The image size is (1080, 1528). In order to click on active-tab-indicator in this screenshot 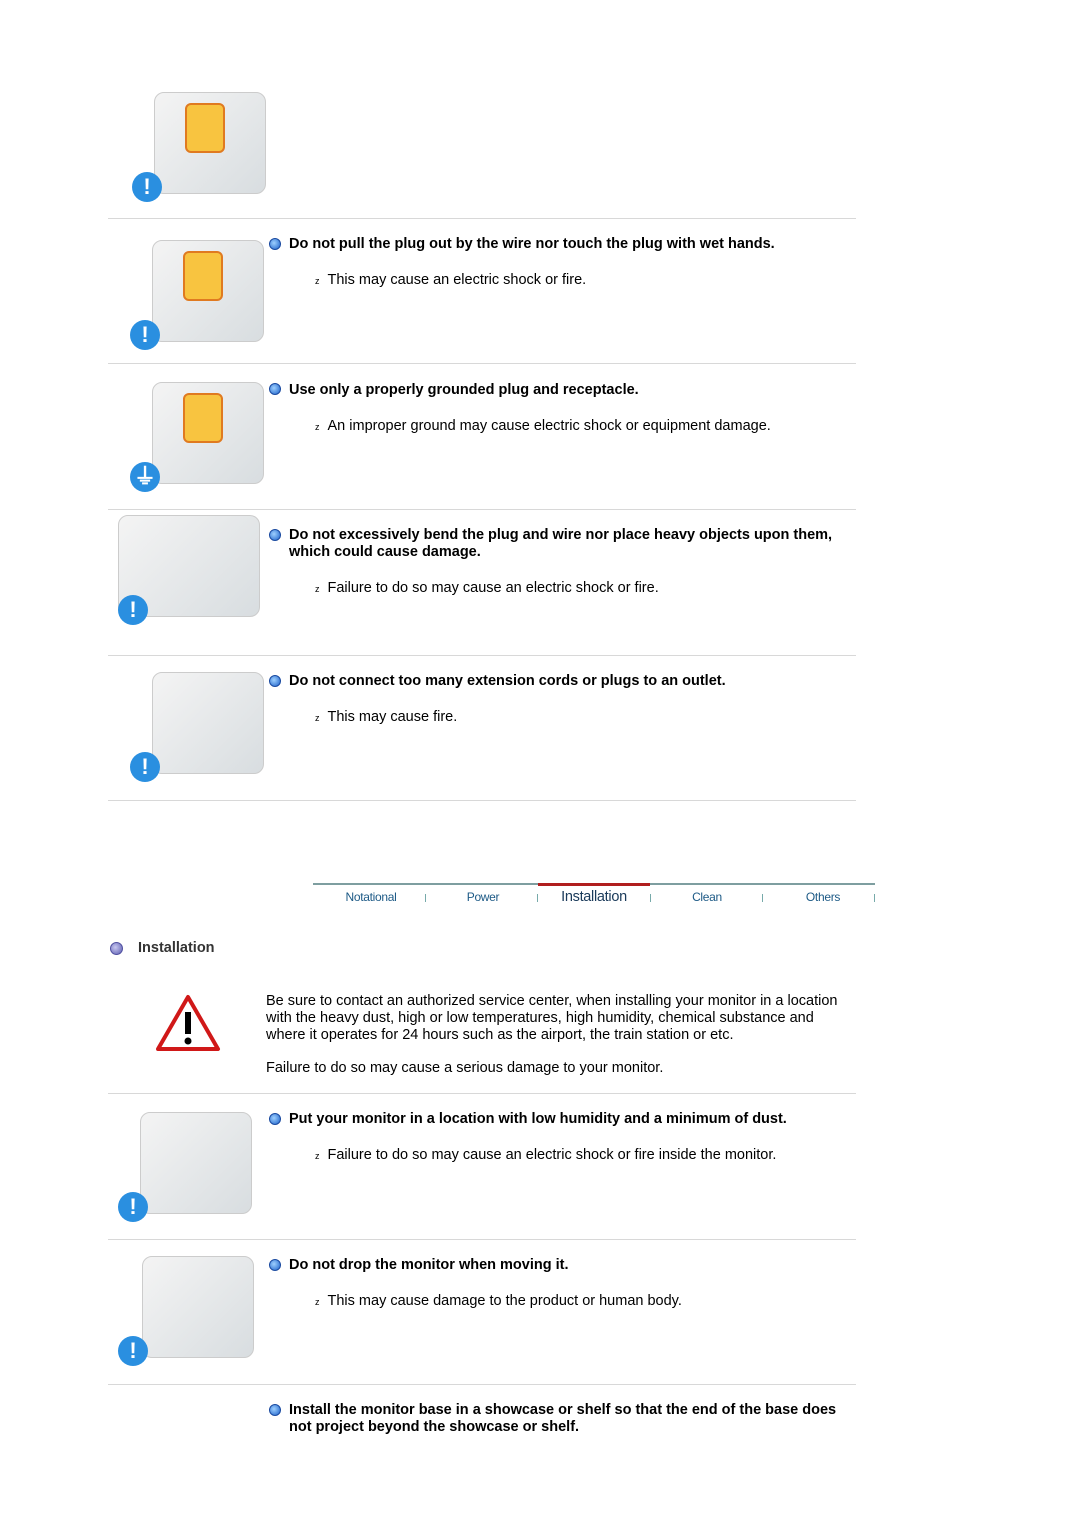, I will do `click(594, 884)`.